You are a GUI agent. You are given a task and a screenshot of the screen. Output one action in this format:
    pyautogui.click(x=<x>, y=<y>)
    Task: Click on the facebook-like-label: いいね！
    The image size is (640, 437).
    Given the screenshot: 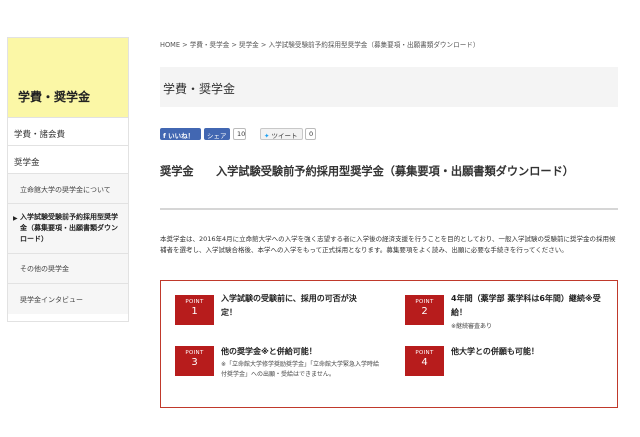 What is the action you would take?
    pyautogui.click(x=181, y=136)
    